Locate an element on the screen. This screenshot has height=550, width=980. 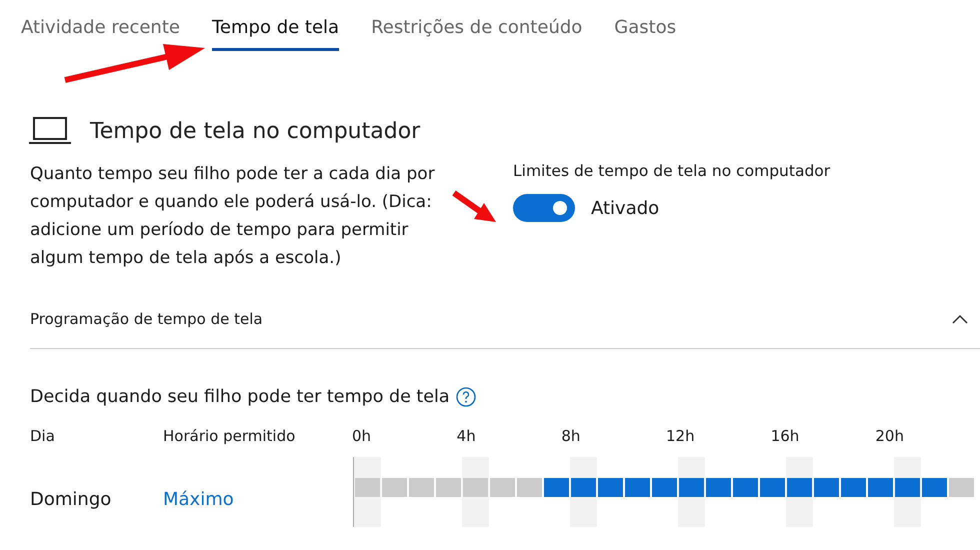
hour-label: 4h is located at coordinates (466, 437).